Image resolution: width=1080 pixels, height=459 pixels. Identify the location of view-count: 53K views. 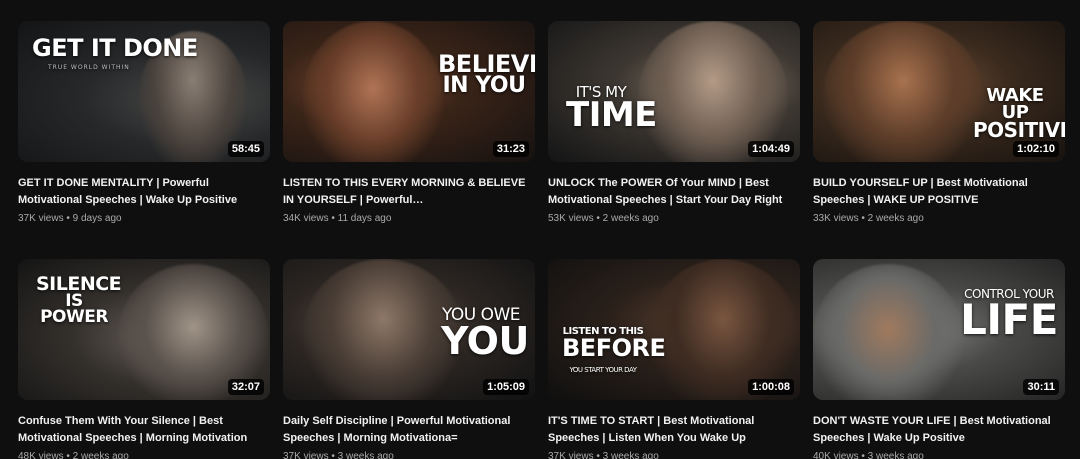
(571, 218).